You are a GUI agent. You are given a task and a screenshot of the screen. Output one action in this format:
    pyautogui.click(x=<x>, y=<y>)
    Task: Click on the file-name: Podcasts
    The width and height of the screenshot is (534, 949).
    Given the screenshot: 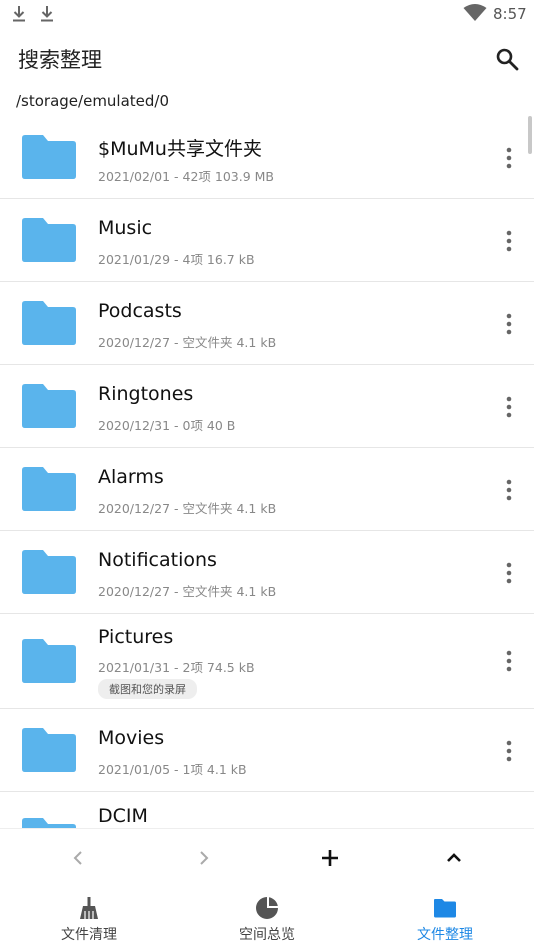 What is the action you would take?
    pyautogui.click(x=140, y=311)
    